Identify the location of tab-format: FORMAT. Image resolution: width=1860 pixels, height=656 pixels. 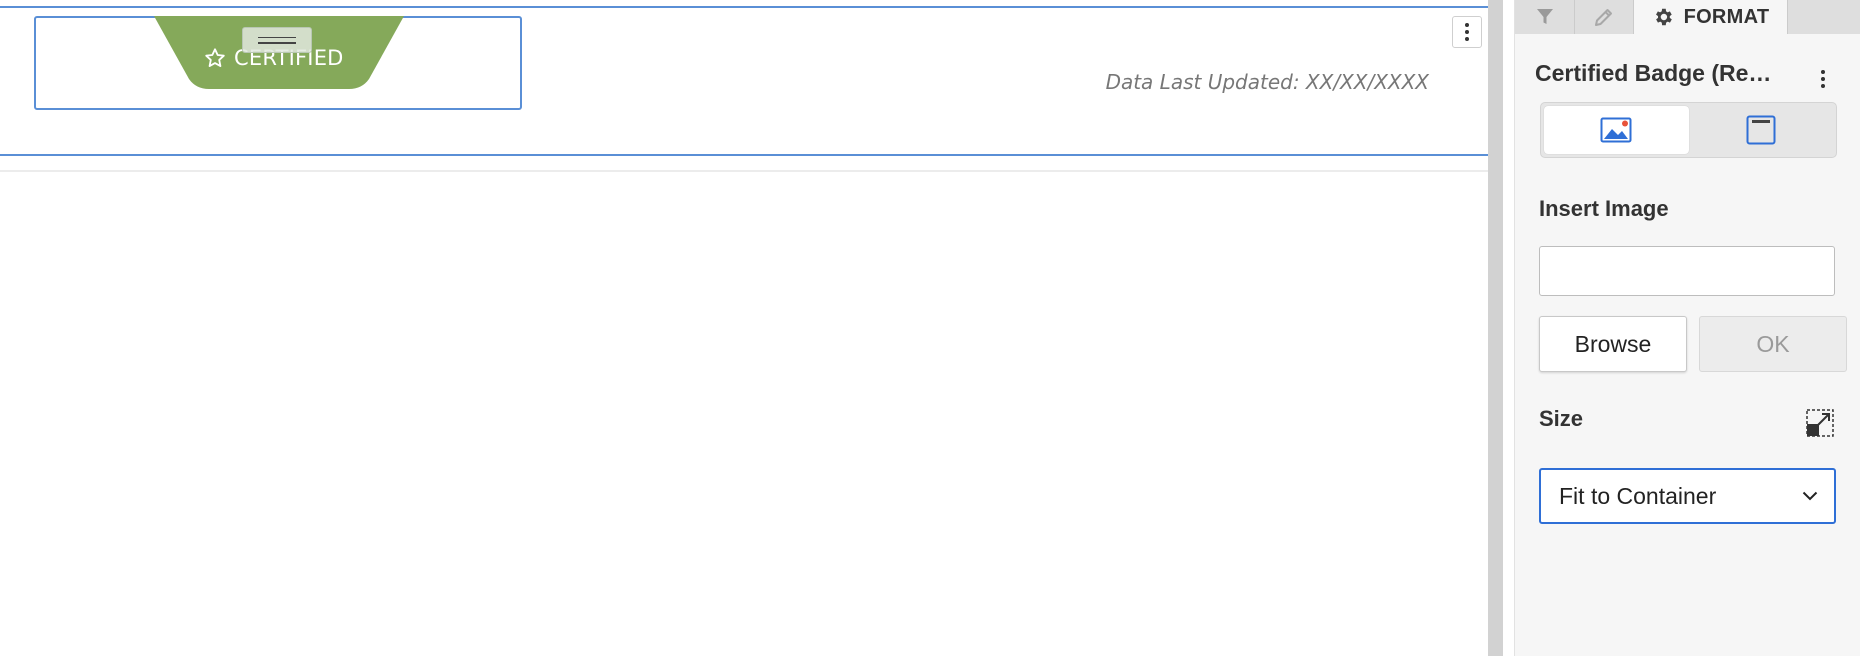
(1711, 17).